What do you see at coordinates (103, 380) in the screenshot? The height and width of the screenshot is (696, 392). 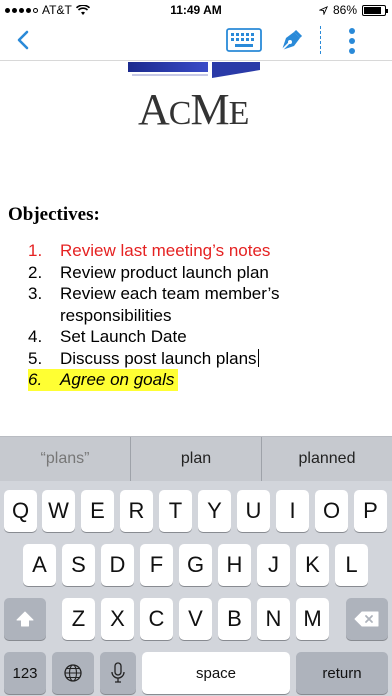 I see `list-item-highlighted: 6. Agree on goals` at bounding box center [103, 380].